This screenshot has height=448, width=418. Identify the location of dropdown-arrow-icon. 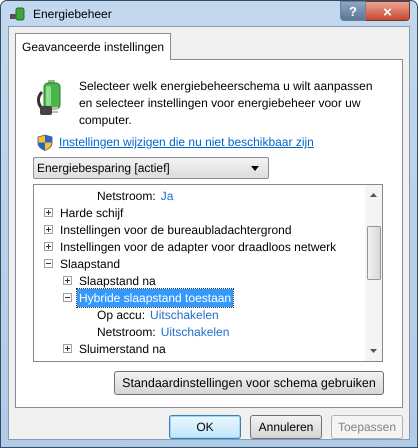
(255, 168).